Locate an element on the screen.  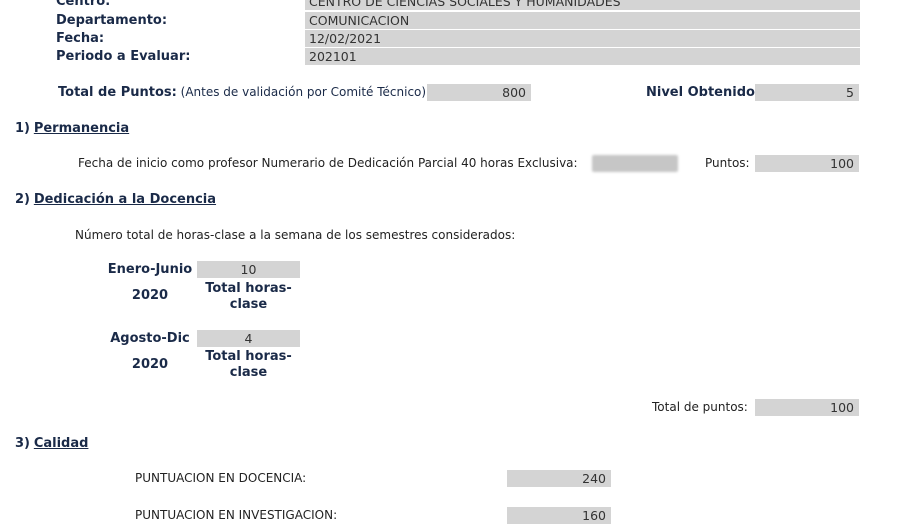
section-title: Calidad is located at coordinates (61, 443).